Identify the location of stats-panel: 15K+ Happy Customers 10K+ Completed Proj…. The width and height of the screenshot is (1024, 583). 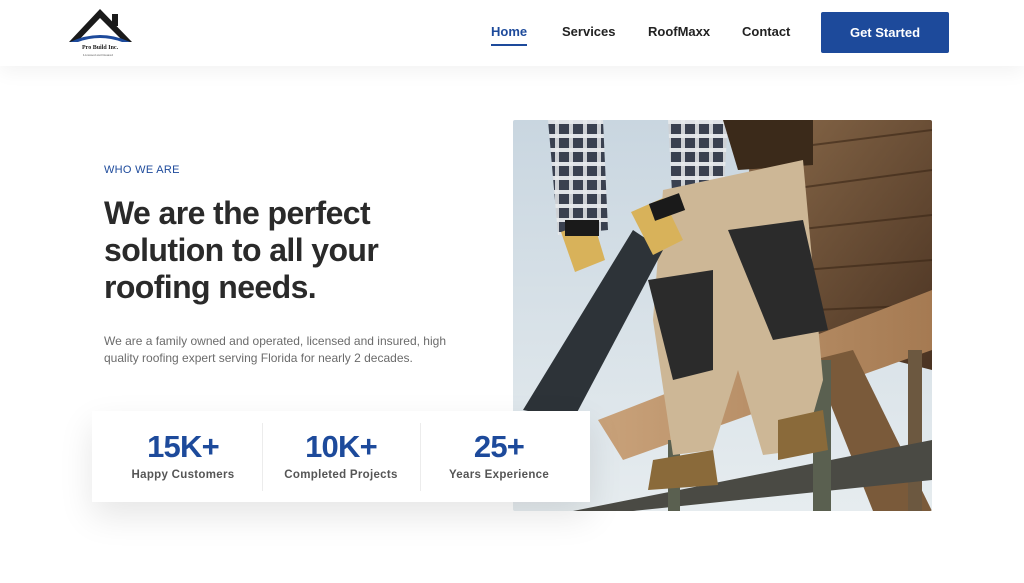
(341, 456).